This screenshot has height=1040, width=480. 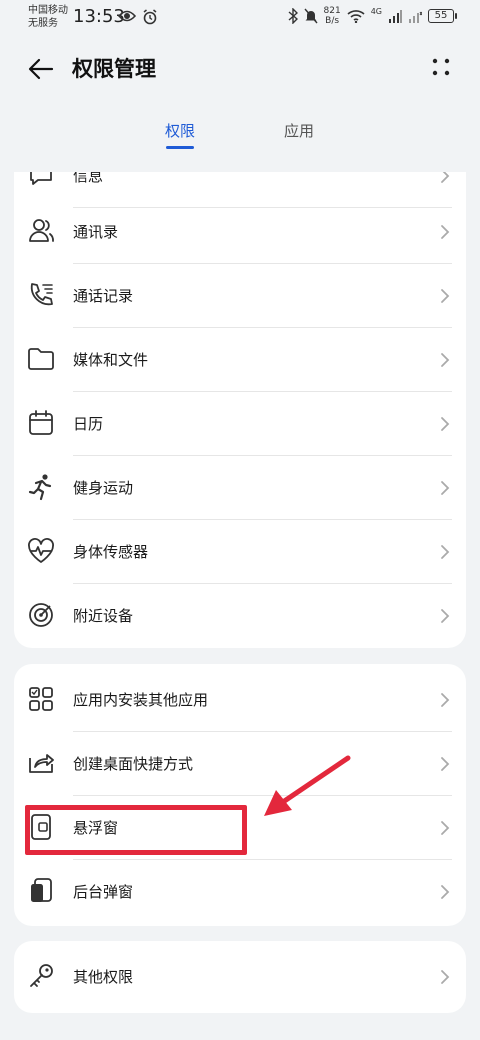 What do you see at coordinates (240, 552) in the screenshot?
I see `permission-row-body-sensors: 身体传感器` at bounding box center [240, 552].